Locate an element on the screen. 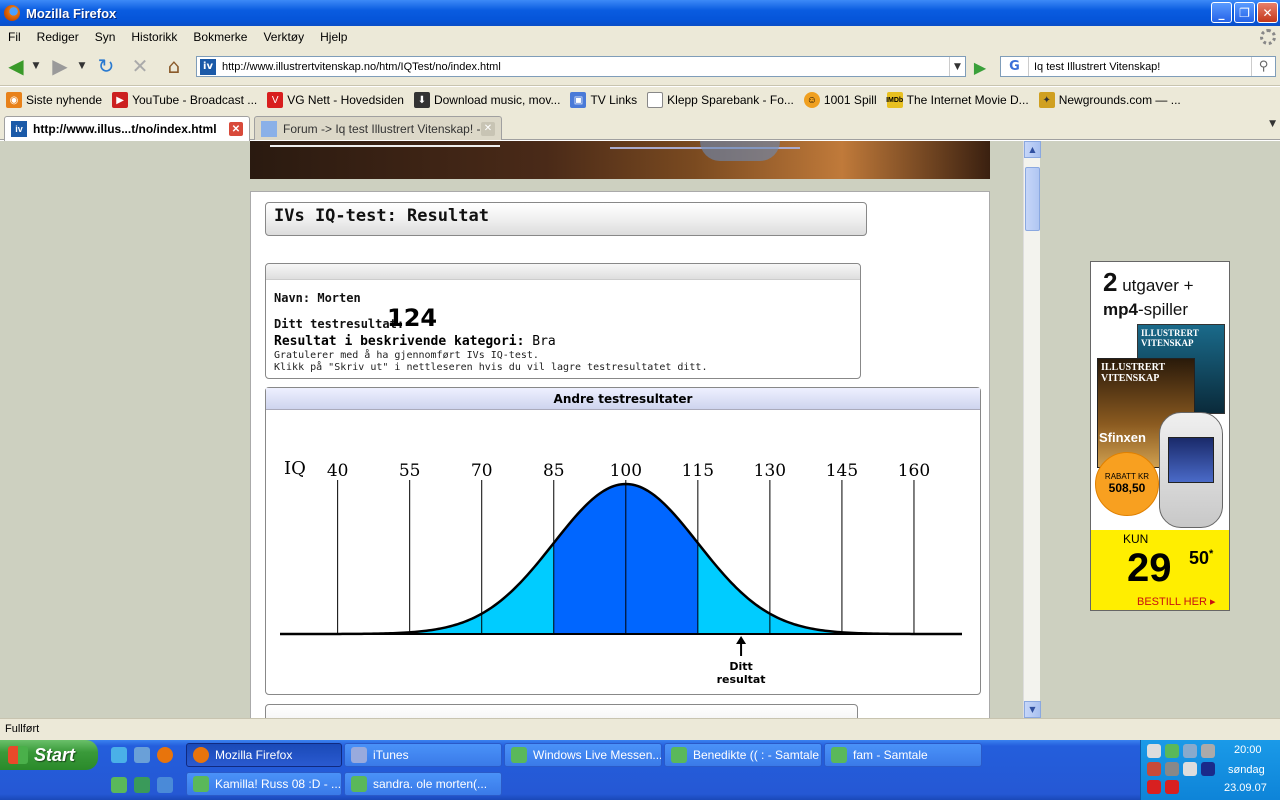 This screenshot has width=1280, height=800. forward-arrow-icon: ▶ is located at coordinates (60, 66).